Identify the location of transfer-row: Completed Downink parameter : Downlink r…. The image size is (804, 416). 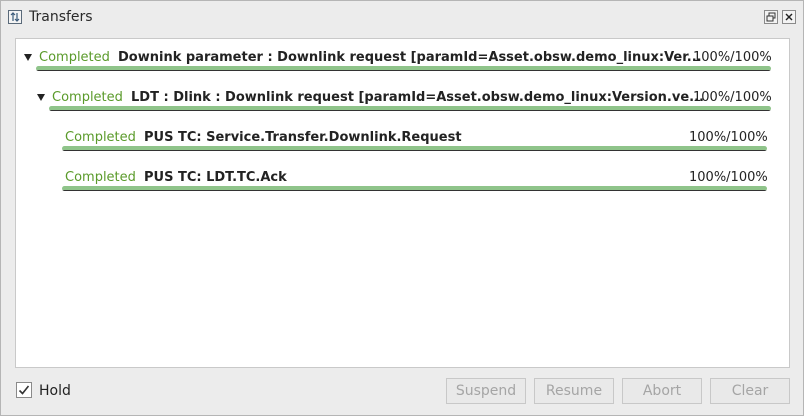
(403, 60).